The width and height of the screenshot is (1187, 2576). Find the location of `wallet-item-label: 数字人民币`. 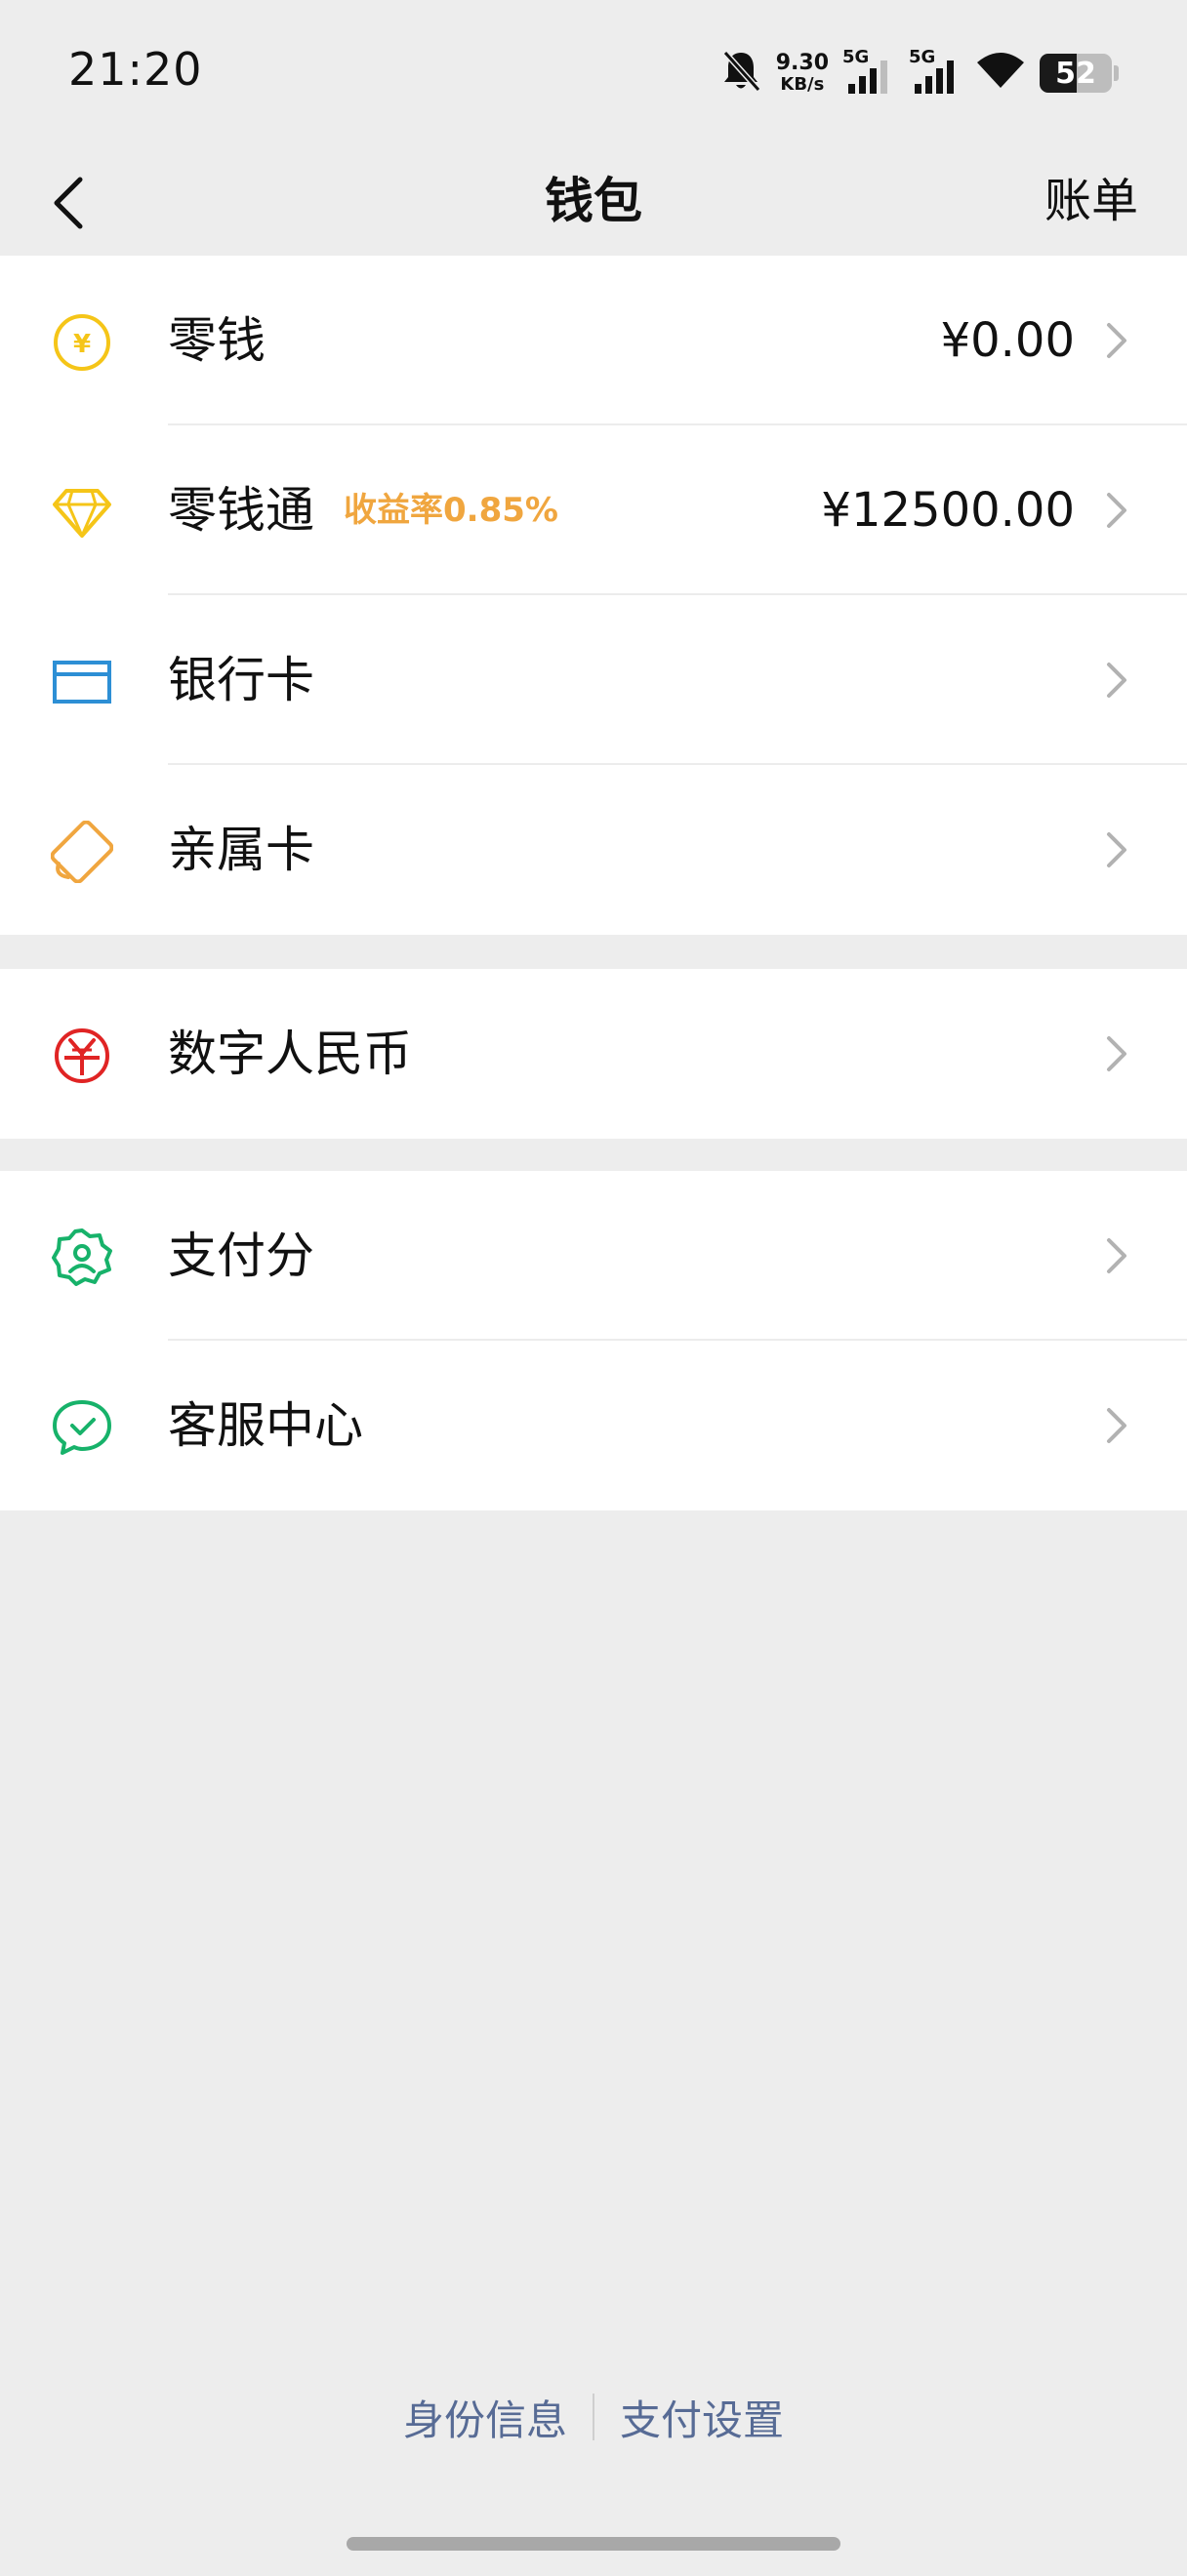

wallet-item-label: 数字人民币 is located at coordinates (290, 1054).